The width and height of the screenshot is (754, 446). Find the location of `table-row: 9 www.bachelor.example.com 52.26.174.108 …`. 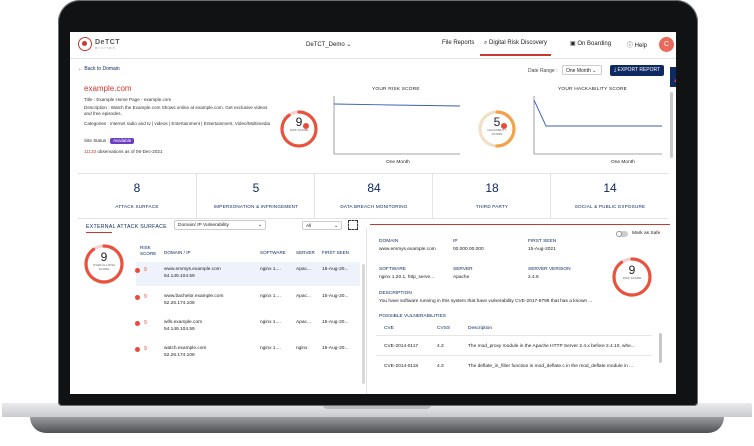

table-row: 9 www.bachelor.example.com 52.26.174.108 … is located at coordinates (247, 301).